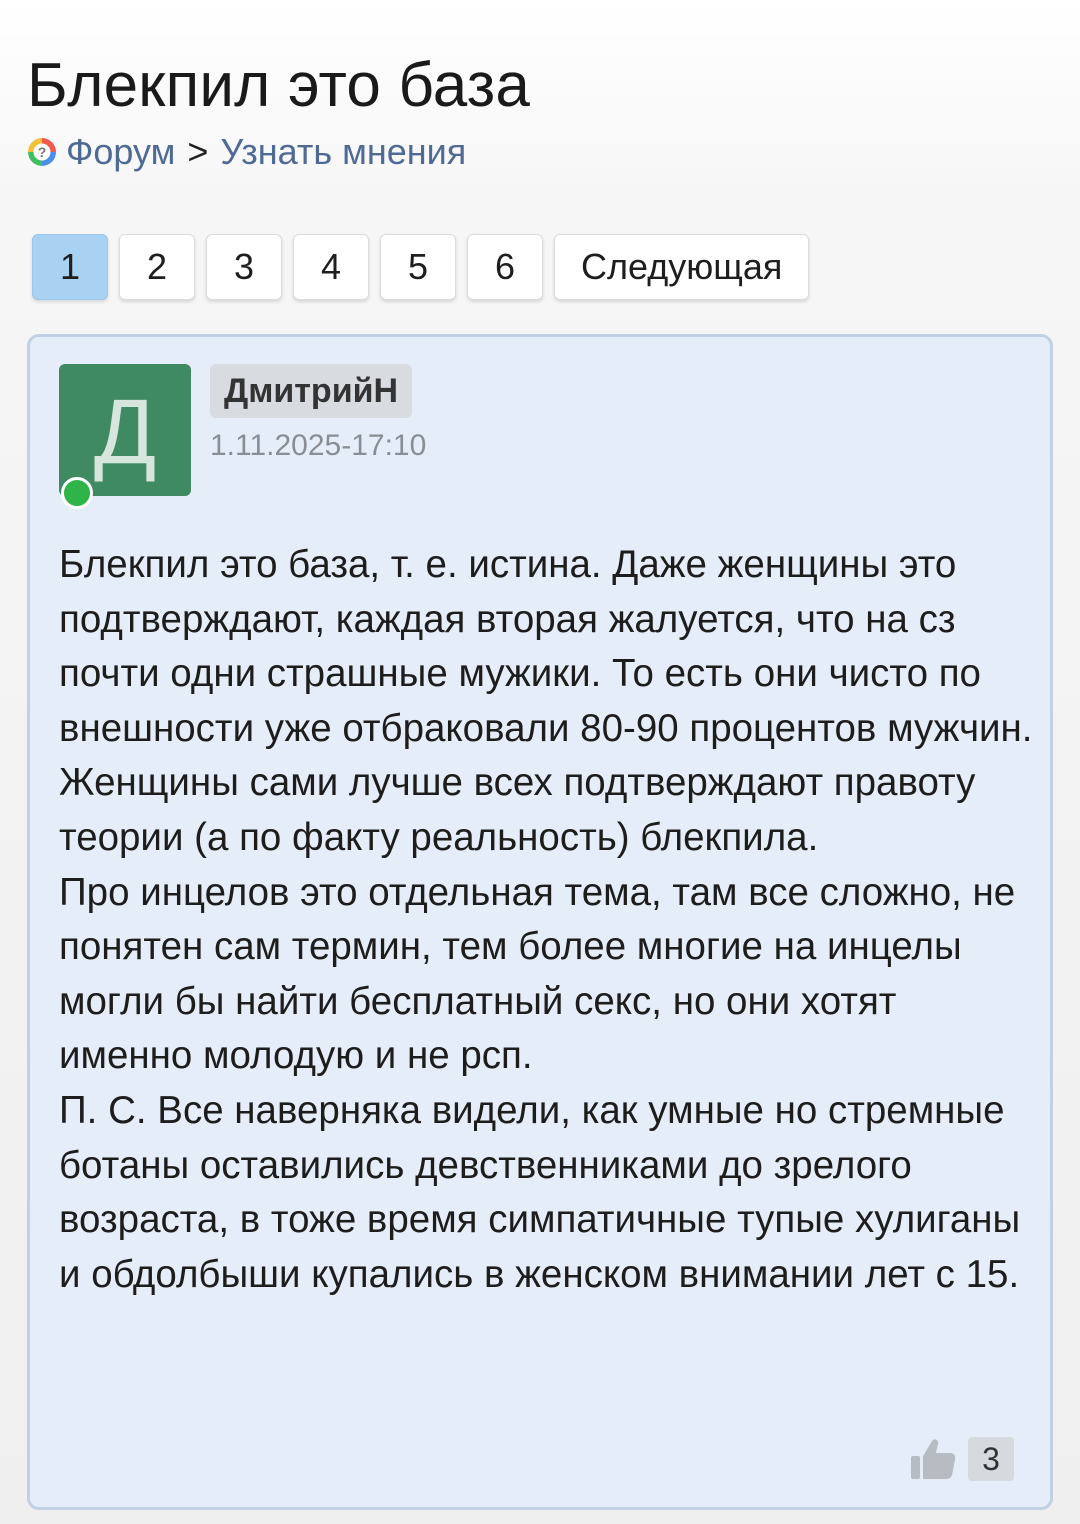 The width and height of the screenshot is (1080, 1524). I want to click on page-button-2: 2, so click(157, 267).